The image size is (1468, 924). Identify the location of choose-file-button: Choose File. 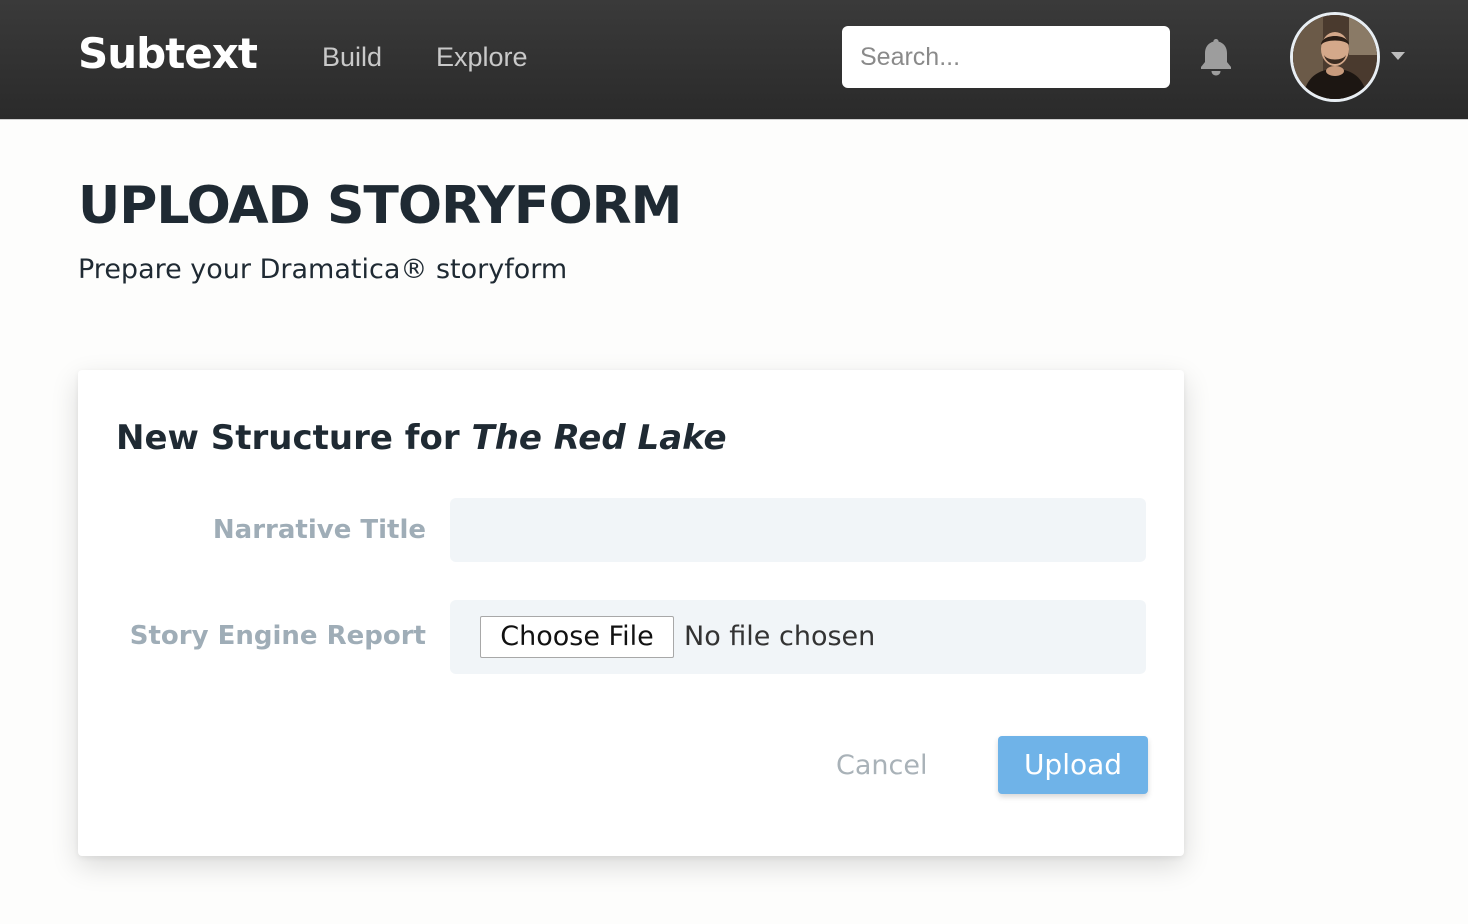
(577, 637).